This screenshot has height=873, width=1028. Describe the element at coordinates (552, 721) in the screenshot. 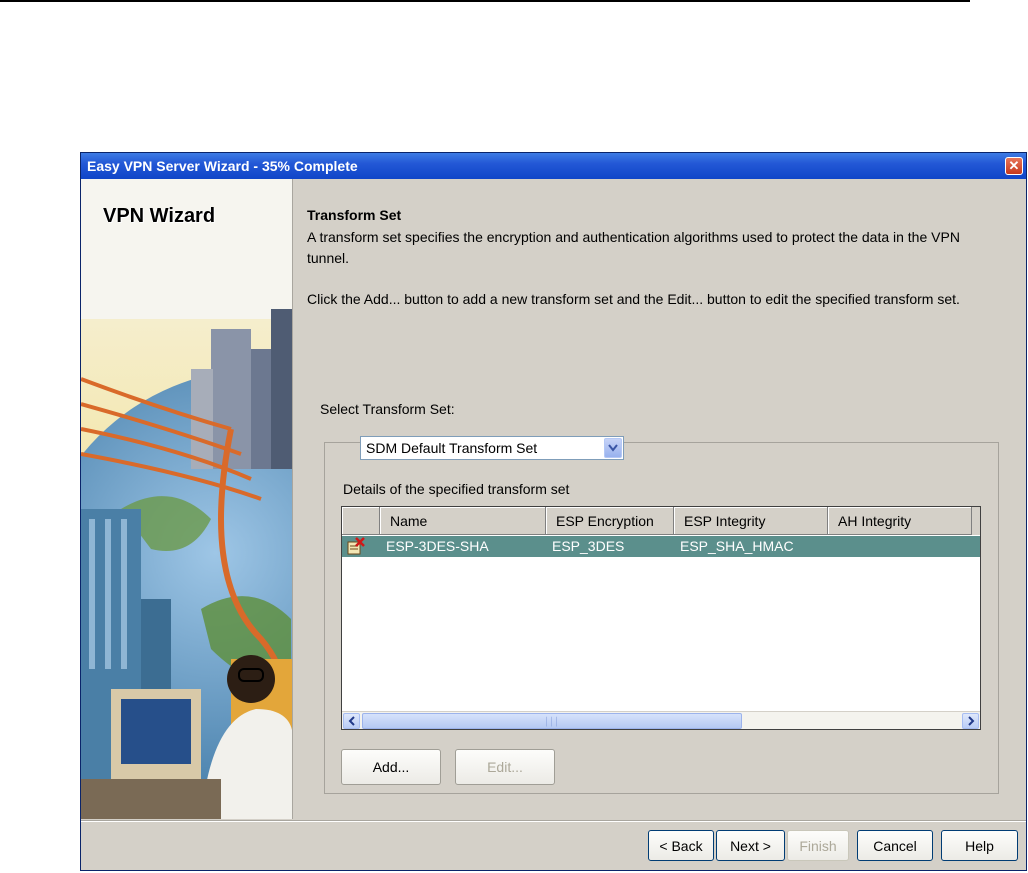

I see `scrollbar-thumb: │││` at that location.